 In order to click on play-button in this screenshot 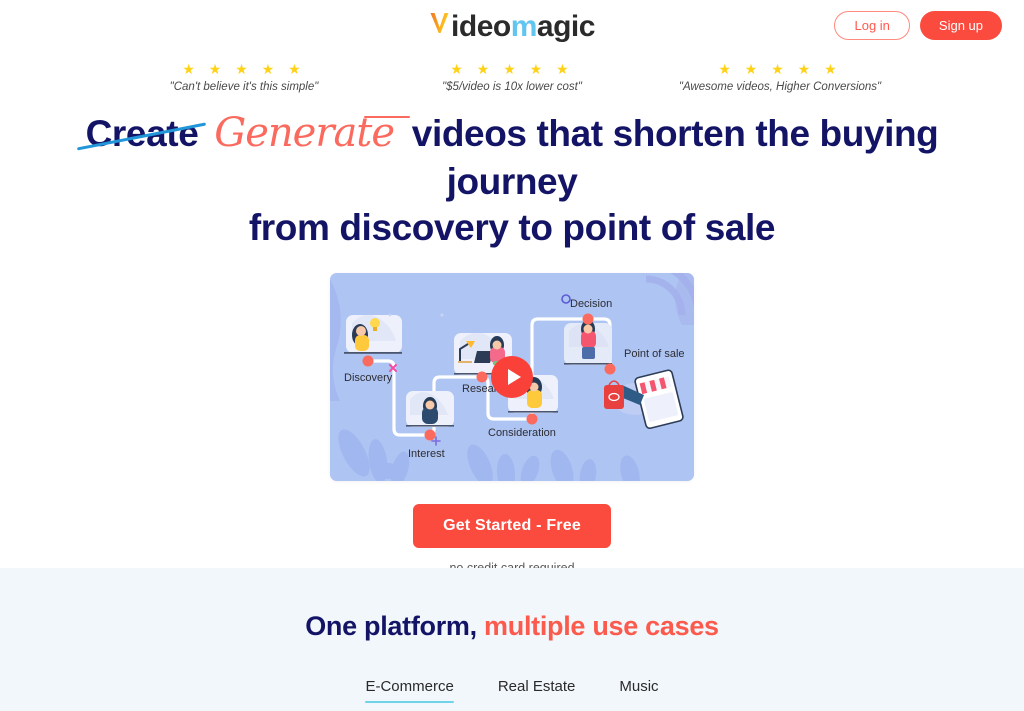, I will do `click(512, 376)`.